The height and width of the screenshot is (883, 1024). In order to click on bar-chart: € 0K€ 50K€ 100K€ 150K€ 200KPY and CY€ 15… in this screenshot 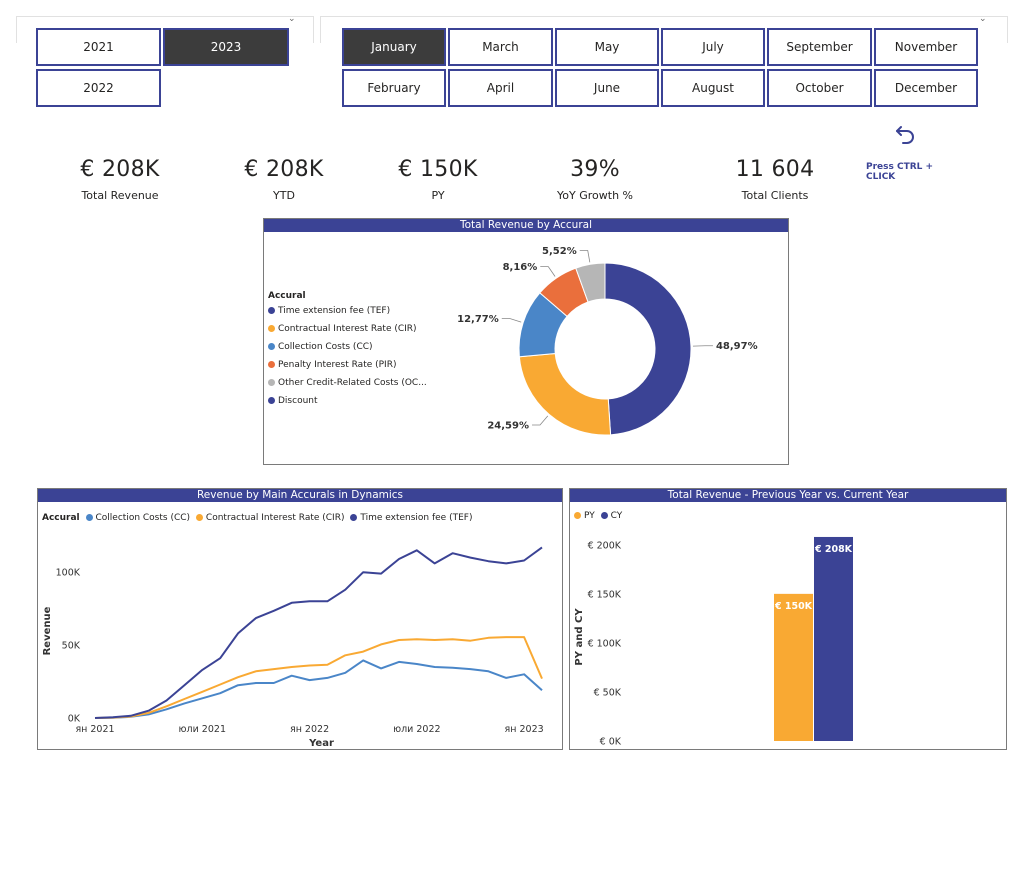, I will do `click(713, 642)`.